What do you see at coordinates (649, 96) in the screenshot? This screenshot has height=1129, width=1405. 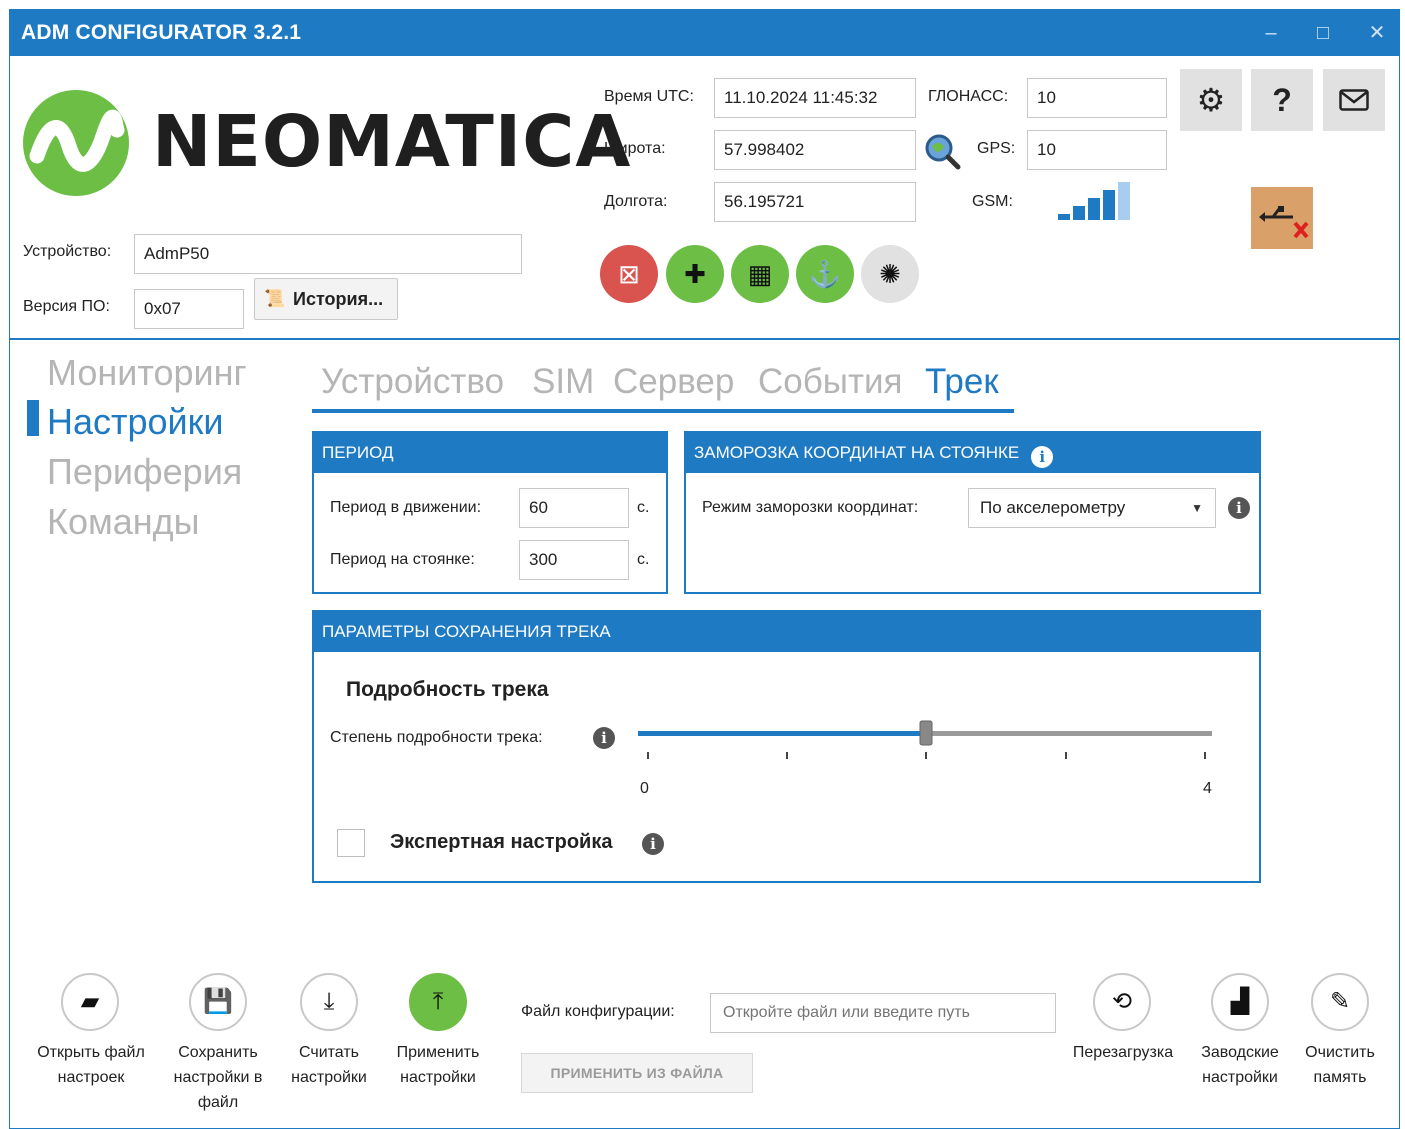 I see `utc-label: Время UTC:` at bounding box center [649, 96].